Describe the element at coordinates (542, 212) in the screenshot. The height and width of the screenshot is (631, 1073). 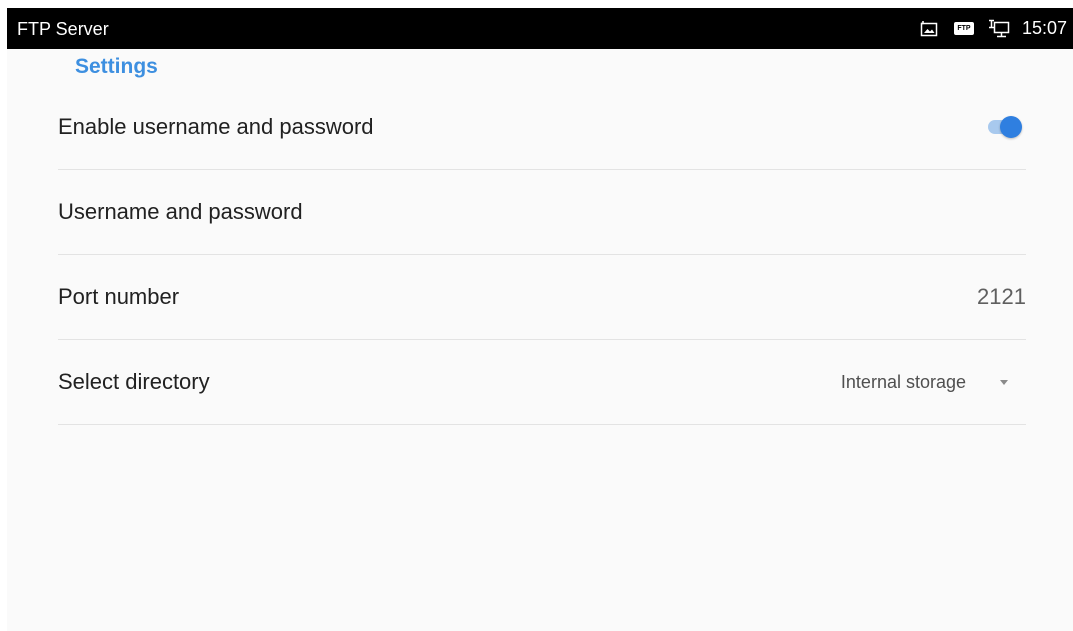
I see `username-password-row: Username and password` at that location.